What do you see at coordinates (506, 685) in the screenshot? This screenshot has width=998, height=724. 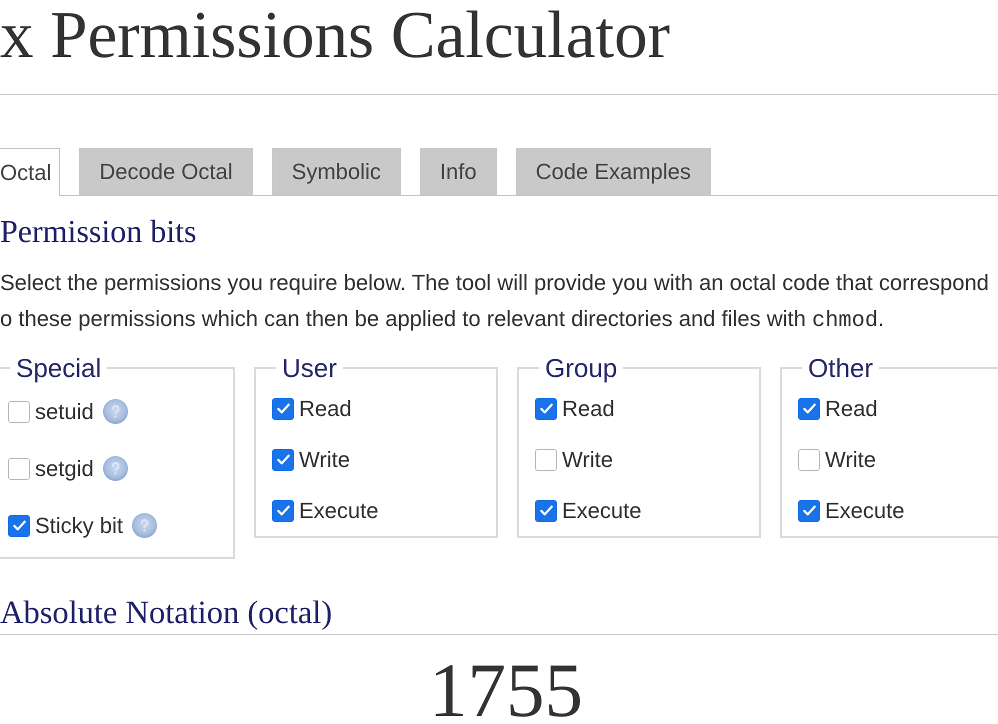 I see `octal-result: 1755` at bounding box center [506, 685].